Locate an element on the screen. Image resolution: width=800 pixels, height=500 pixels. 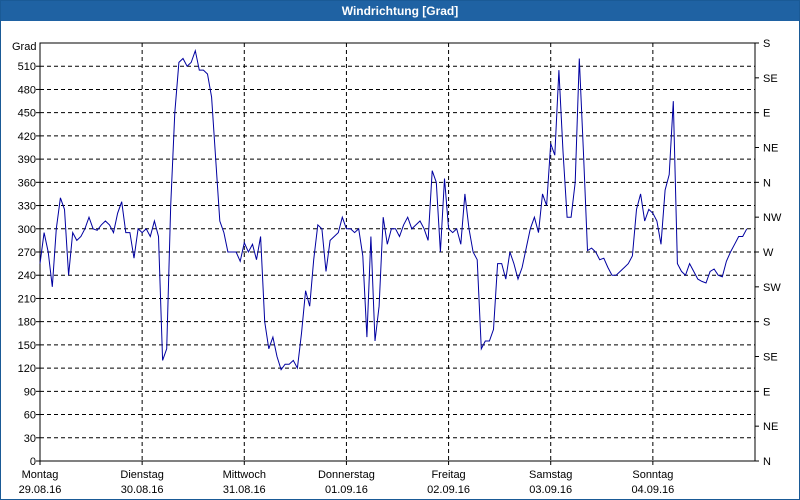
x-tick-day: Mittwoch is located at coordinates (244, 475).